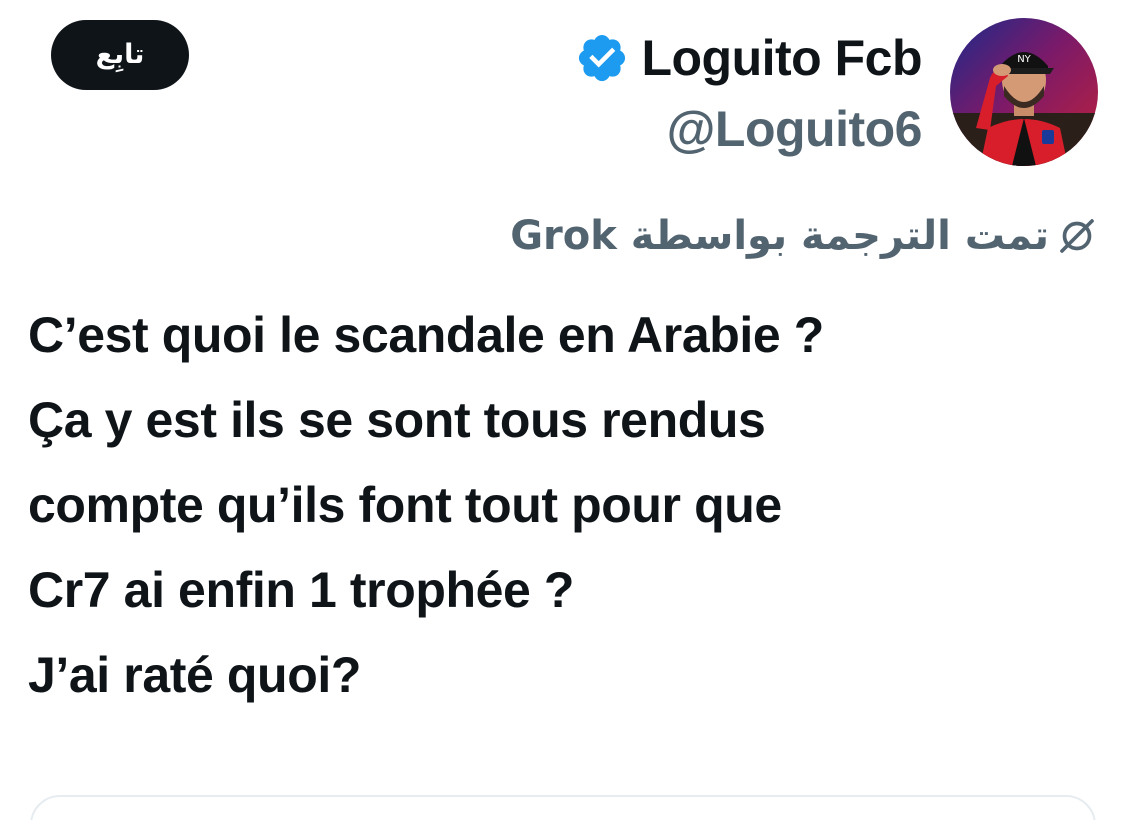 Image resolution: width=1125 pixels, height=820 pixels. What do you see at coordinates (405, 505) in the screenshot?
I see `tweet-text-line: compte qu’ils font tout pour que` at bounding box center [405, 505].